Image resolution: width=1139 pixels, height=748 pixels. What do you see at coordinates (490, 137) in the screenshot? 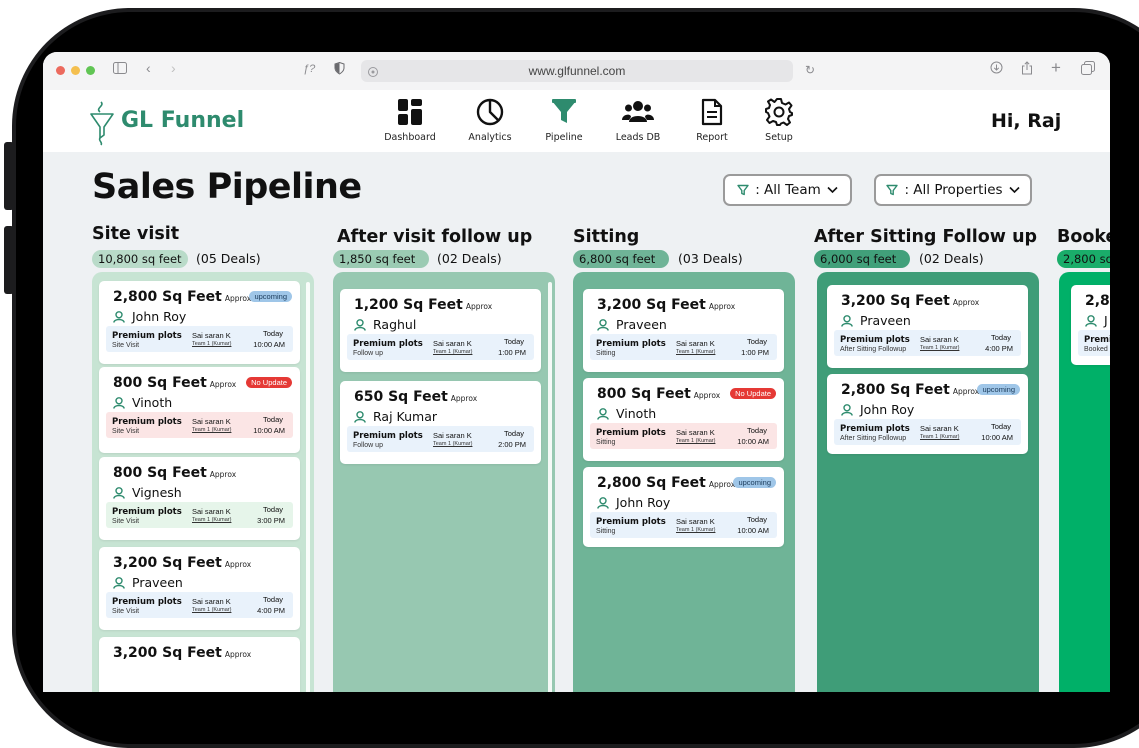
I see `nav-label: Analytics` at bounding box center [490, 137].